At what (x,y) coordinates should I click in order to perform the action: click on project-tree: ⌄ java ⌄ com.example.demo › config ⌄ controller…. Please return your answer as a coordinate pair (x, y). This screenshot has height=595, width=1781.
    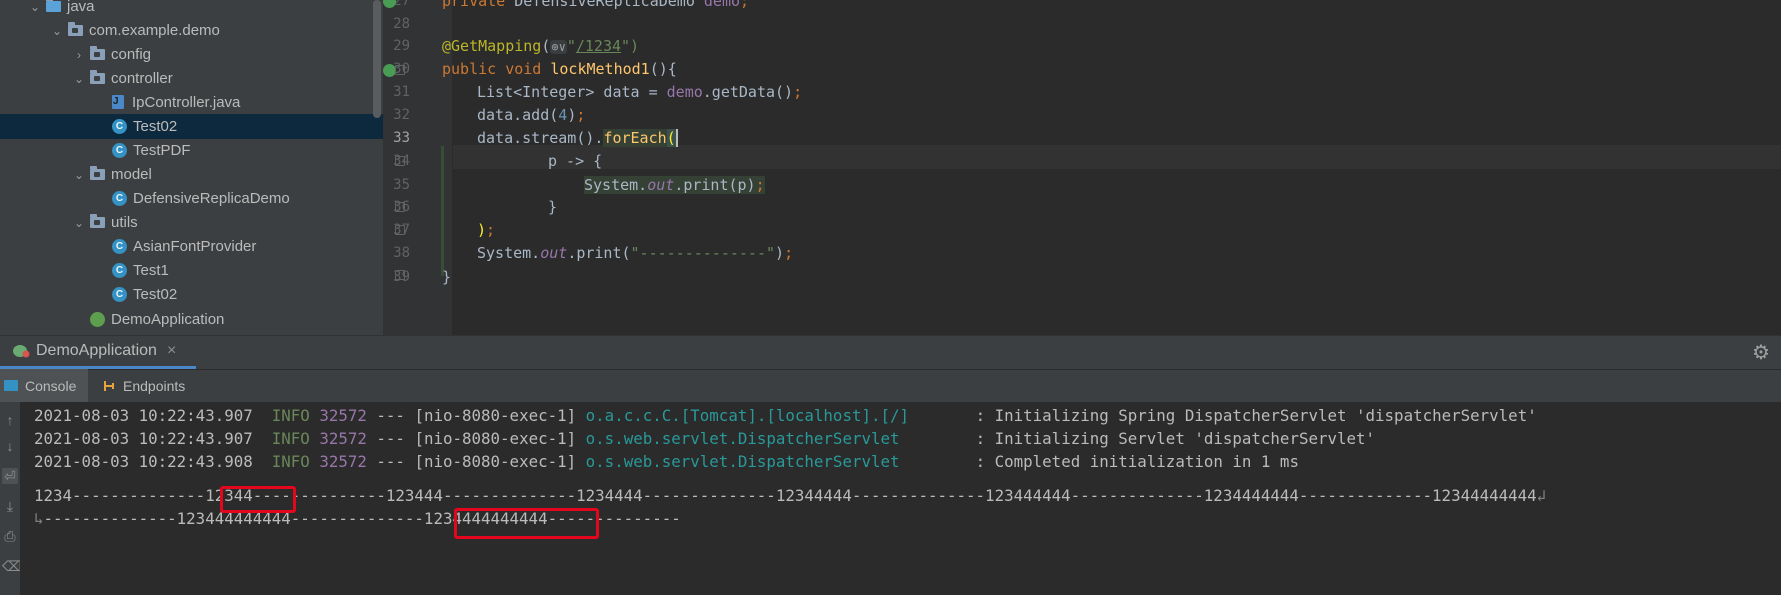
    Looking at the image, I should click on (191, 167).